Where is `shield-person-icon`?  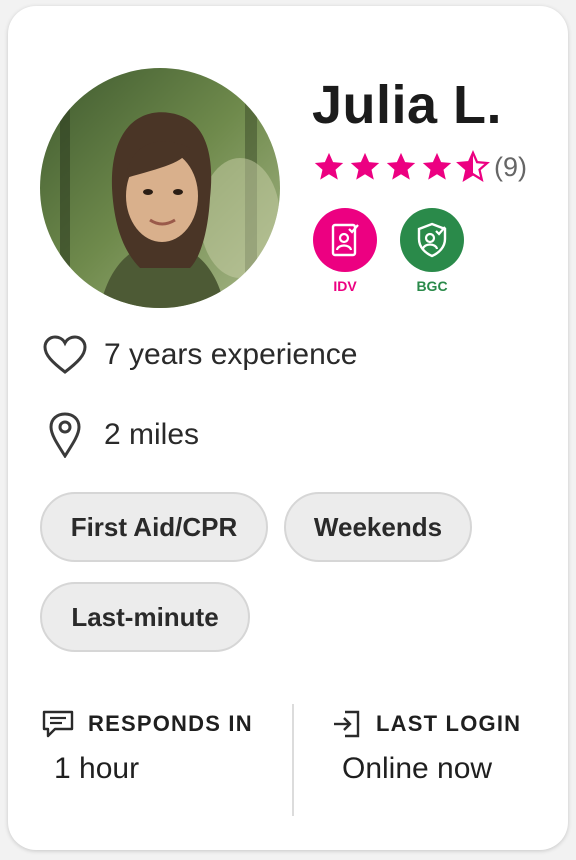
shield-person-icon is located at coordinates (432, 240).